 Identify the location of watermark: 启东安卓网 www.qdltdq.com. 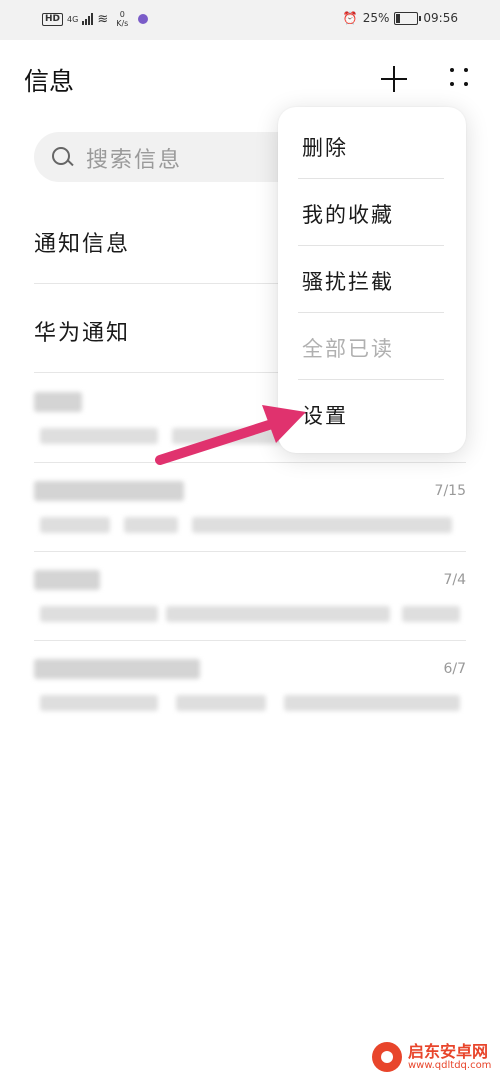
(431, 1057).